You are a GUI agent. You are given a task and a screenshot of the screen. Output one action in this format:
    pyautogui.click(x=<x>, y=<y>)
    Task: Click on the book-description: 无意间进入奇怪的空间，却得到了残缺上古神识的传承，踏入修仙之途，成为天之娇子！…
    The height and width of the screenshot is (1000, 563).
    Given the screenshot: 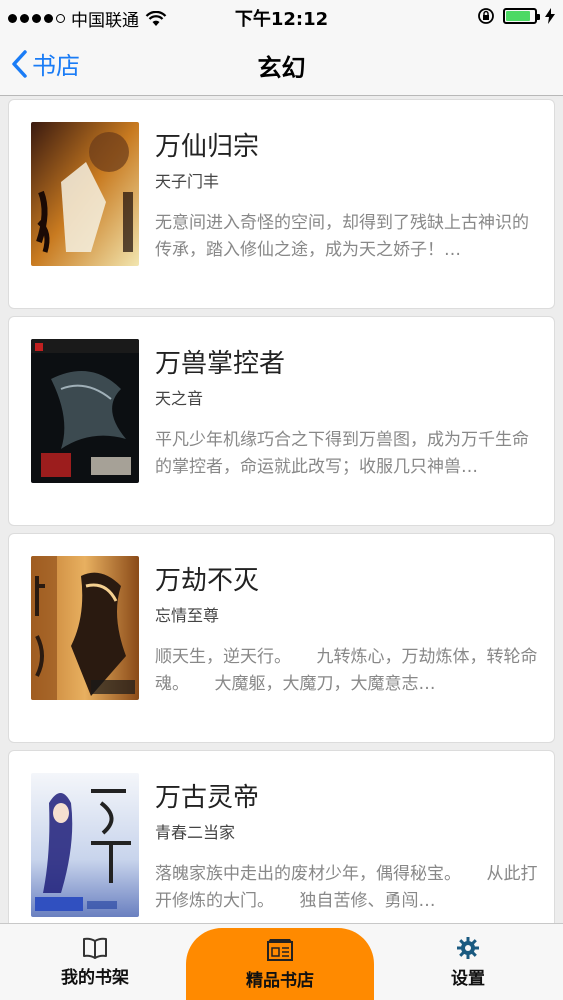 What is the action you would take?
    pyautogui.click(x=342, y=236)
    